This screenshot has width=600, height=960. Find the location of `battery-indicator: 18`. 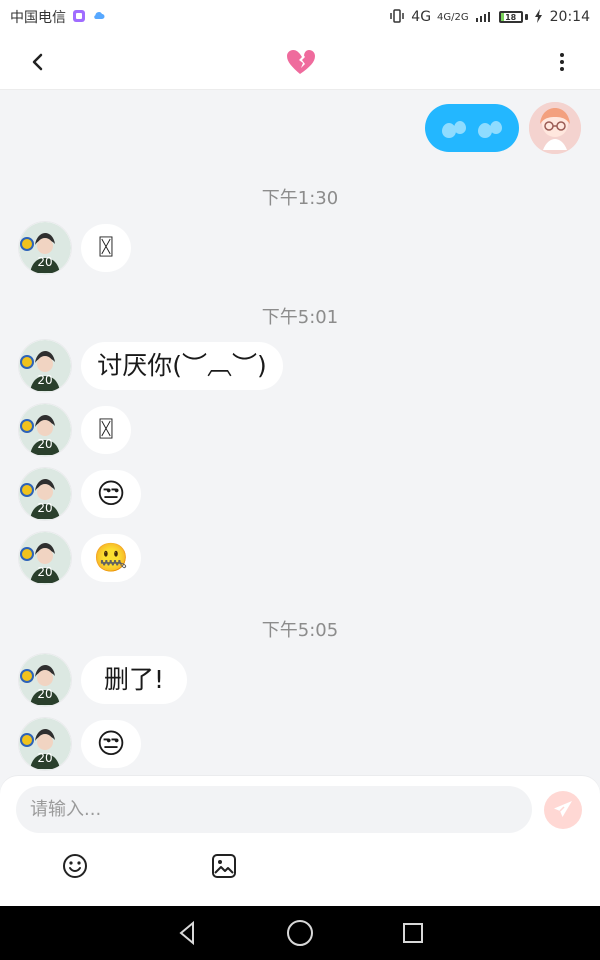

battery-indicator: 18 is located at coordinates (513, 17).